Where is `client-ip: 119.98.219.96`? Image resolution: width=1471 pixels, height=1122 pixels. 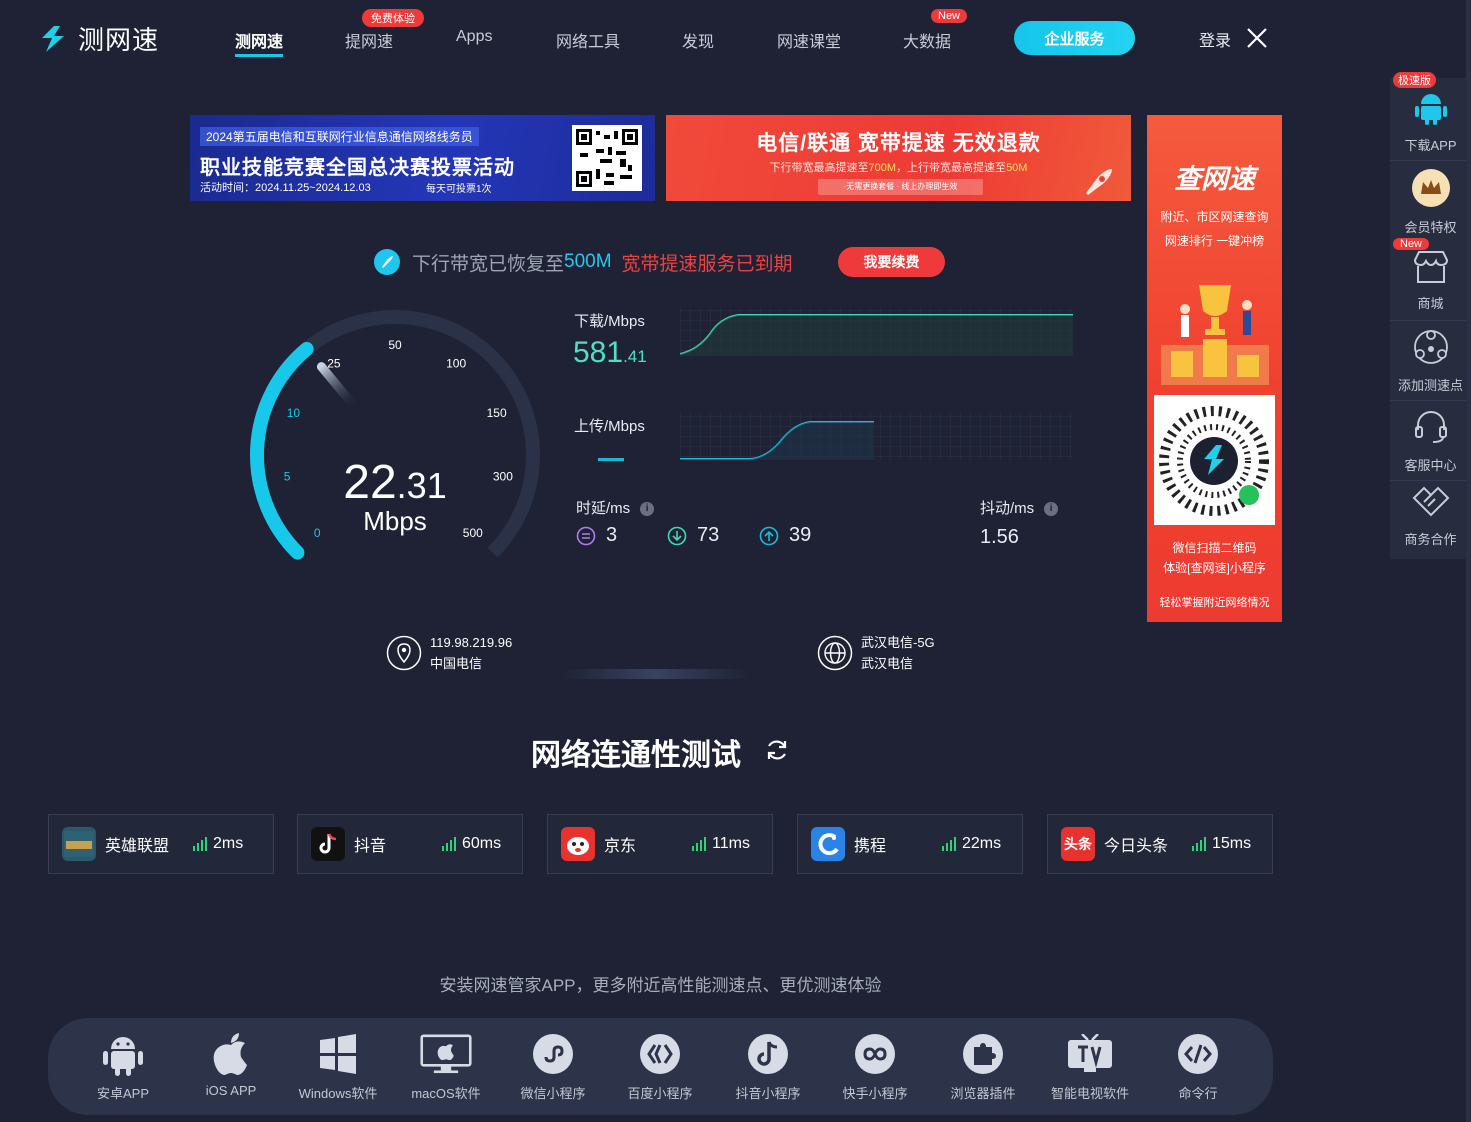 client-ip: 119.98.219.96 is located at coordinates (471, 642).